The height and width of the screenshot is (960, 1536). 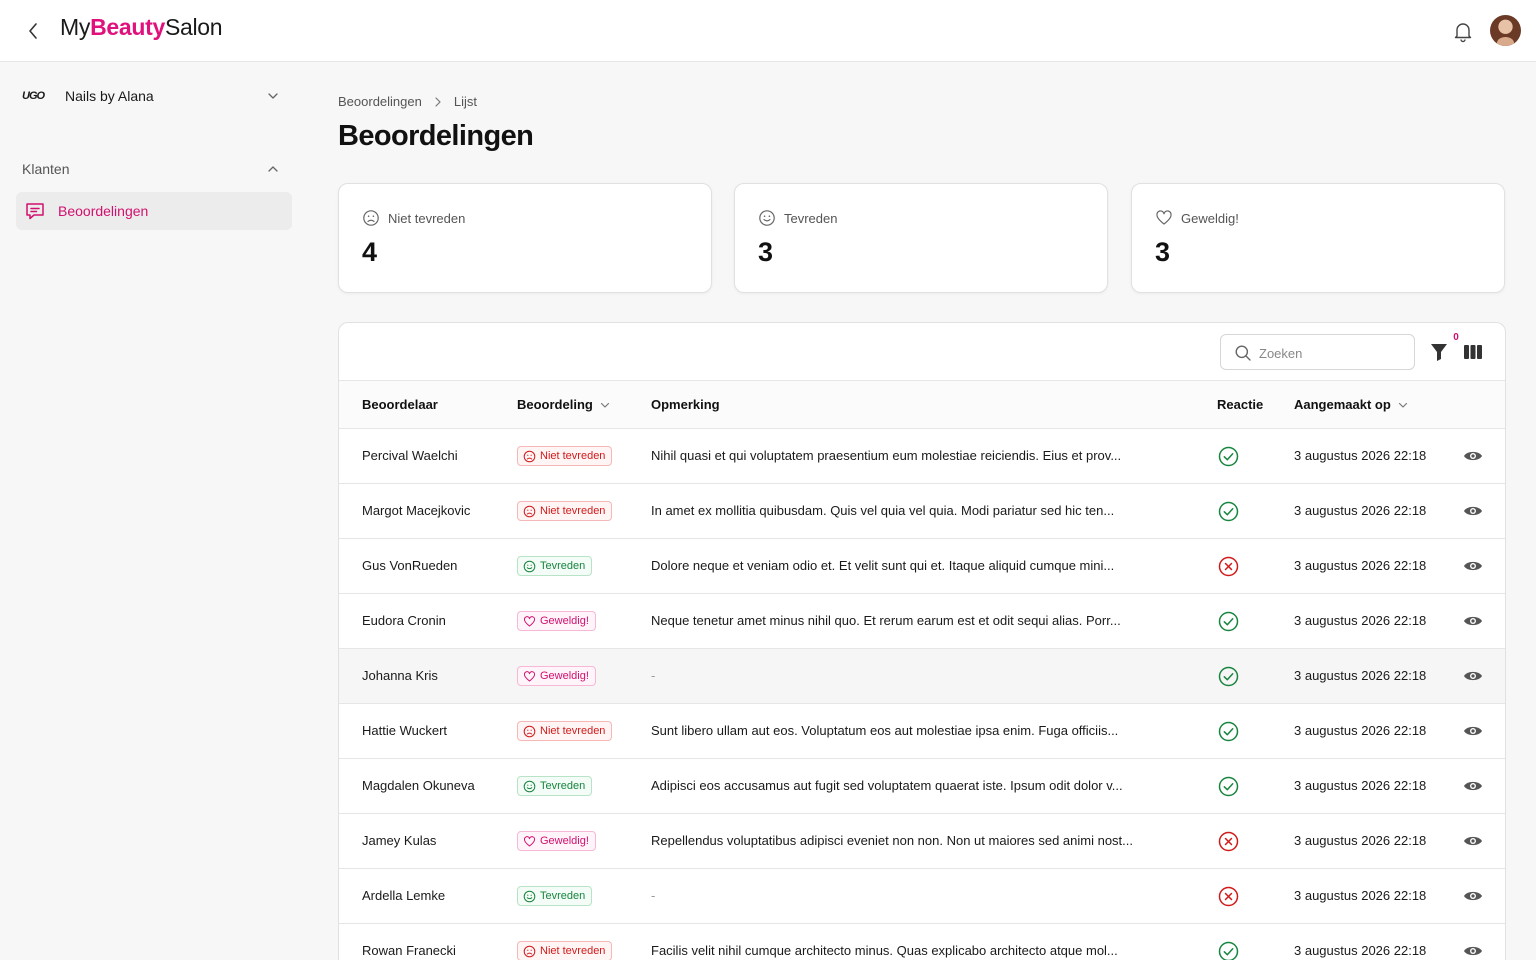 What do you see at coordinates (370, 252) in the screenshot?
I see `stat-value: 4` at bounding box center [370, 252].